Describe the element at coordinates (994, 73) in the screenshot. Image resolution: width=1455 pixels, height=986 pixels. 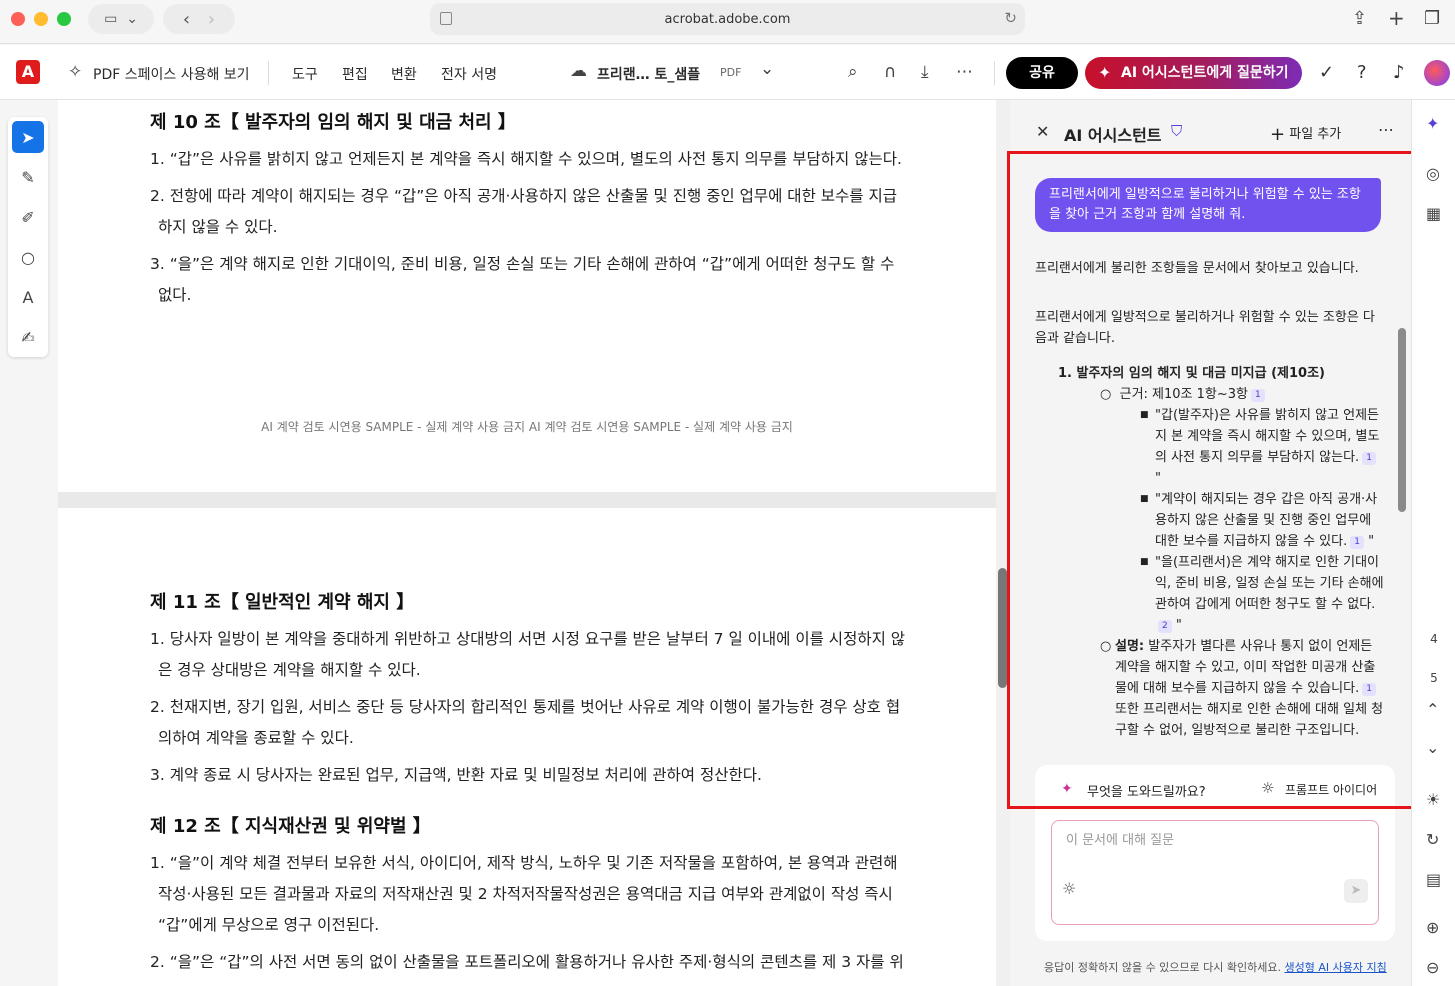
I see `toolbar-divider` at that location.